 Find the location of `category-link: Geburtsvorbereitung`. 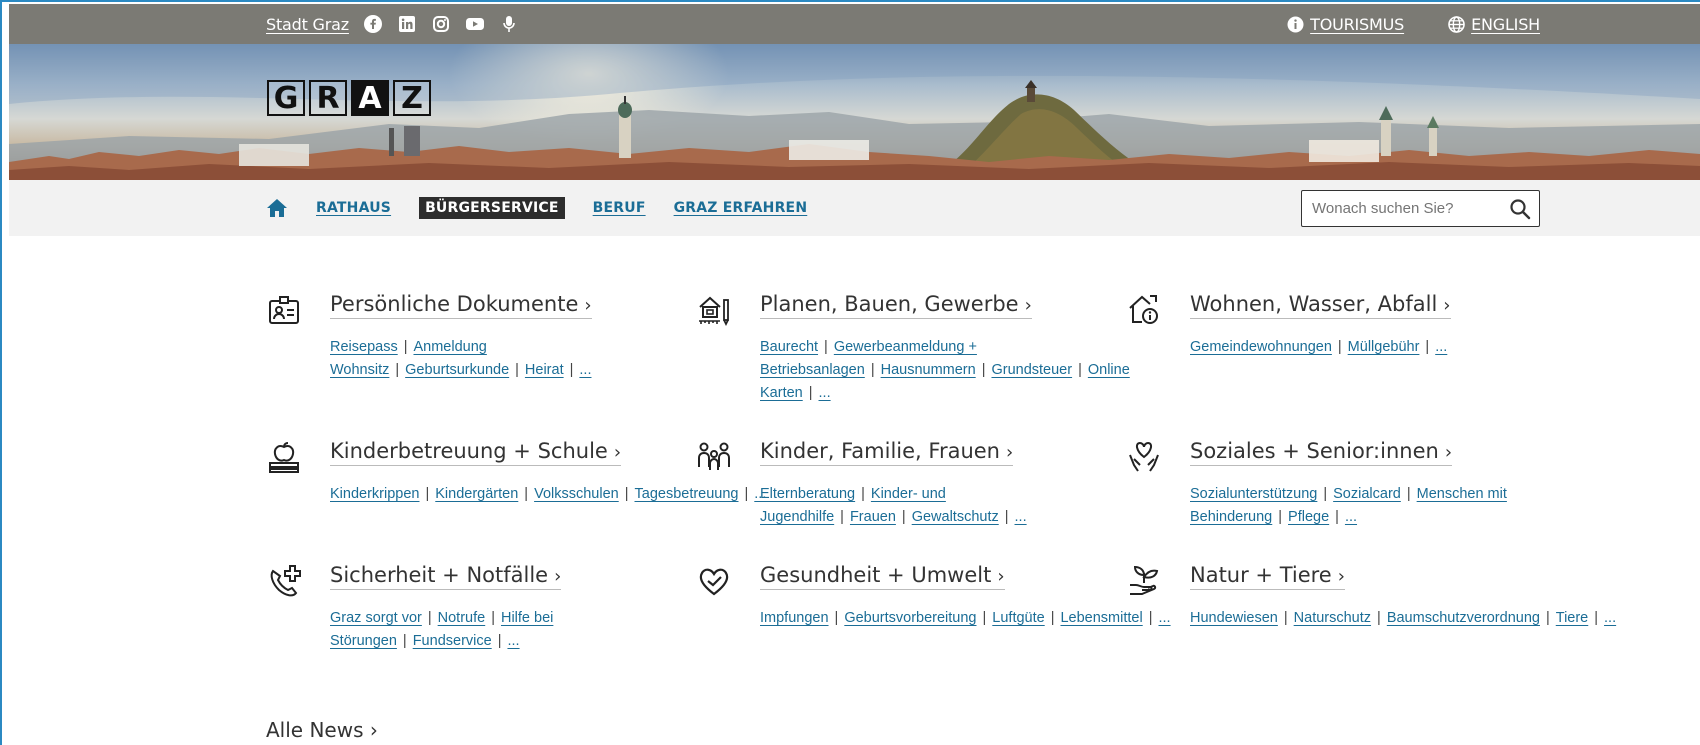

category-link: Geburtsvorbereitung is located at coordinates (910, 618).